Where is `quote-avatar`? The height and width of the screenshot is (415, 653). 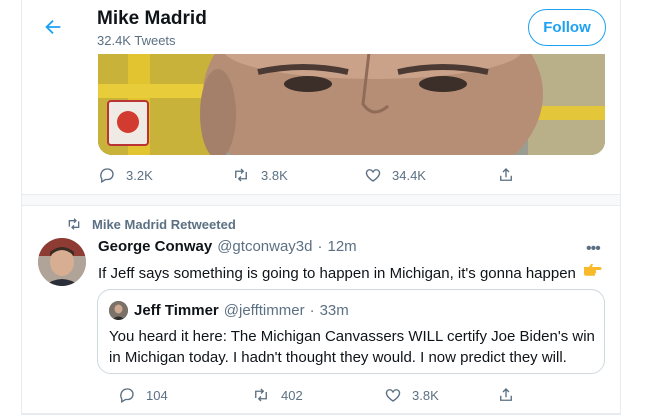 quote-avatar is located at coordinates (118, 310).